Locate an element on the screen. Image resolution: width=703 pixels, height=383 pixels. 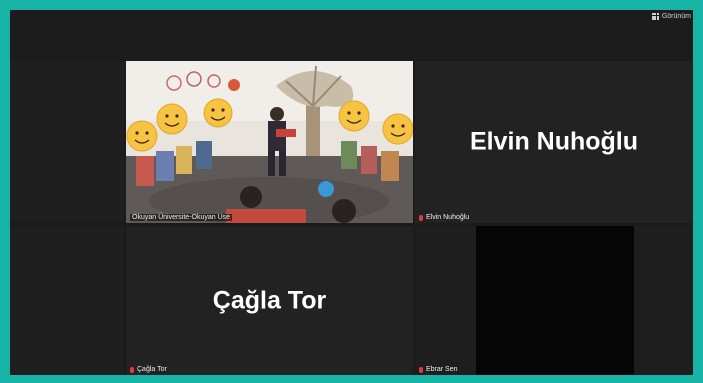
view-button: Görünüm is located at coordinates (671, 16).